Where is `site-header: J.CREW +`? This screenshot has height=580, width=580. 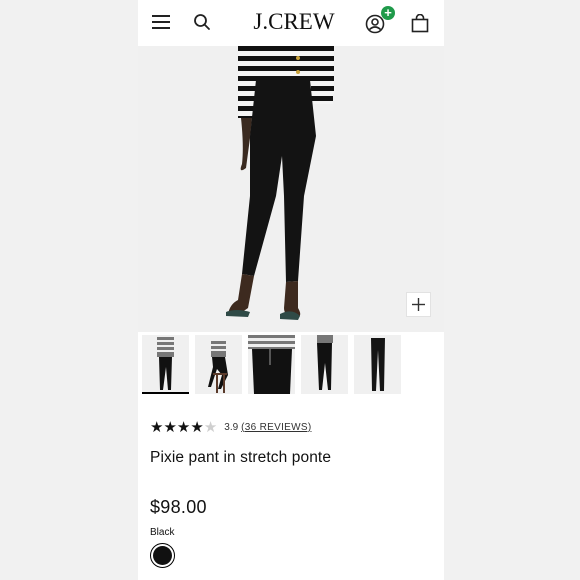 site-header: J.CREW + is located at coordinates (291, 23).